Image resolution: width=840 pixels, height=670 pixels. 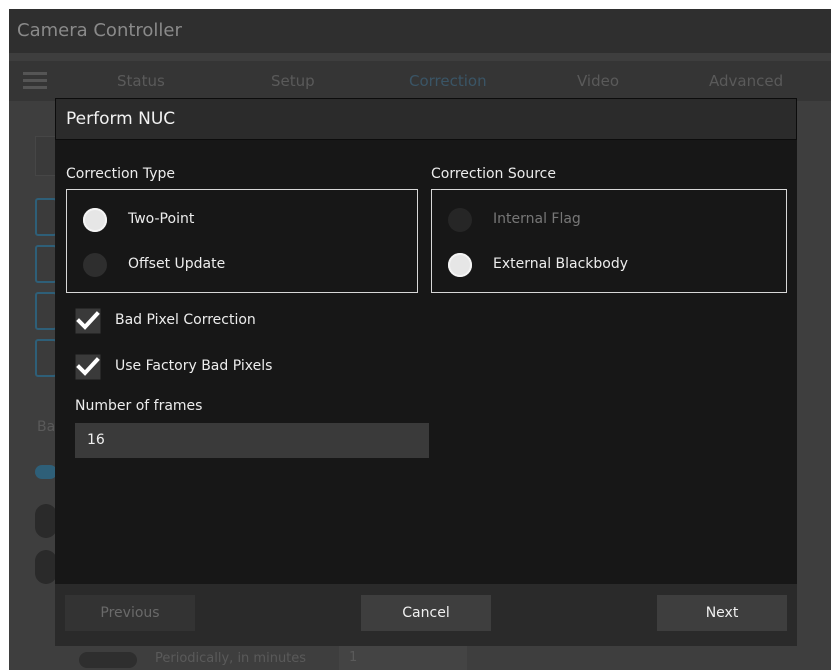 What do you see at coordinates (403, 658) in the screenshot?
I see `periodic-input: 1` at bounding box center [403, 658].